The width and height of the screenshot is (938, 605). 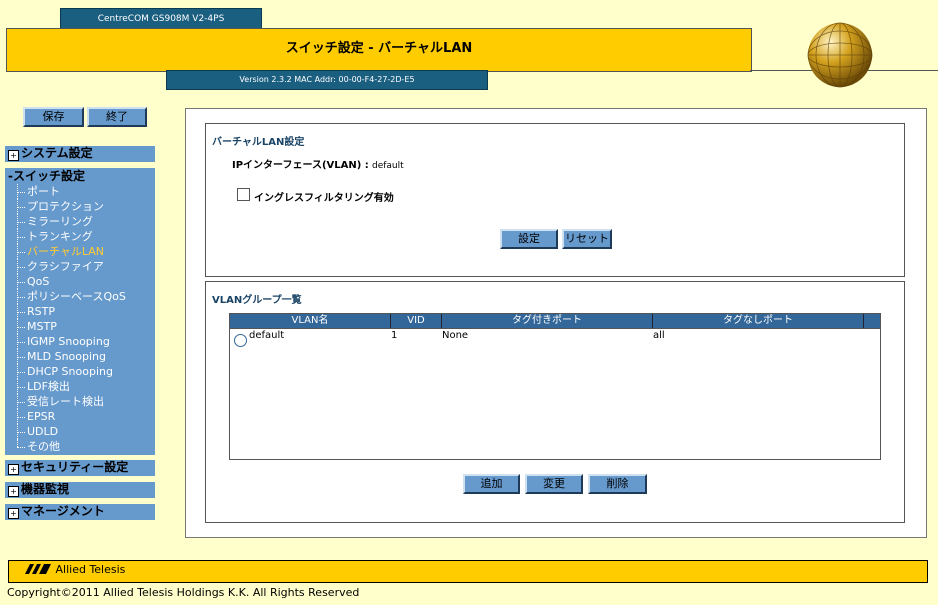 What do you see at coordinates (387, 166) in the screenshot?
I see `ip-interface-value: default` at bounding box center [387, 166].